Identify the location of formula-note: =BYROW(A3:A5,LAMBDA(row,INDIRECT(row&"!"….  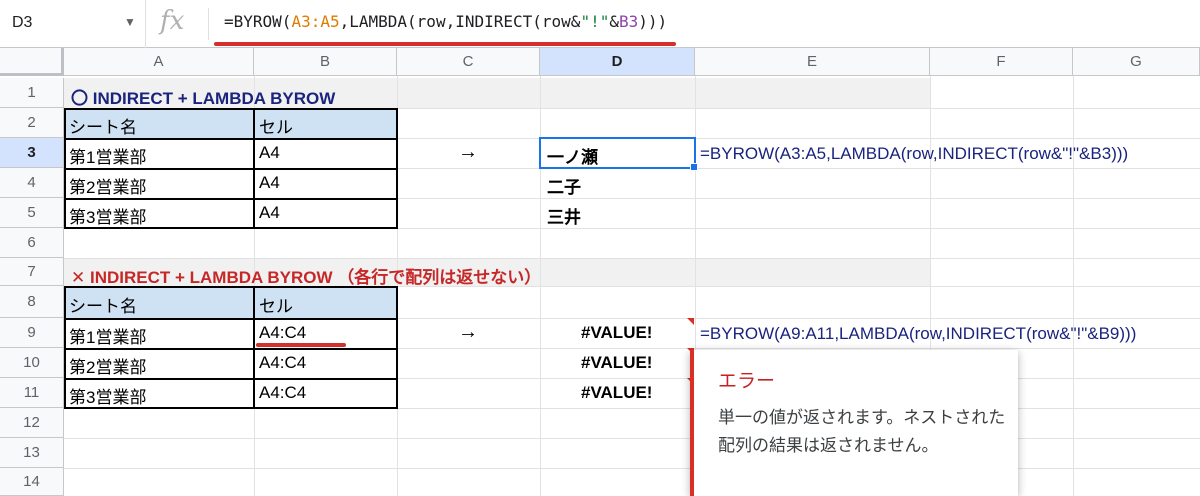
(914, 153).